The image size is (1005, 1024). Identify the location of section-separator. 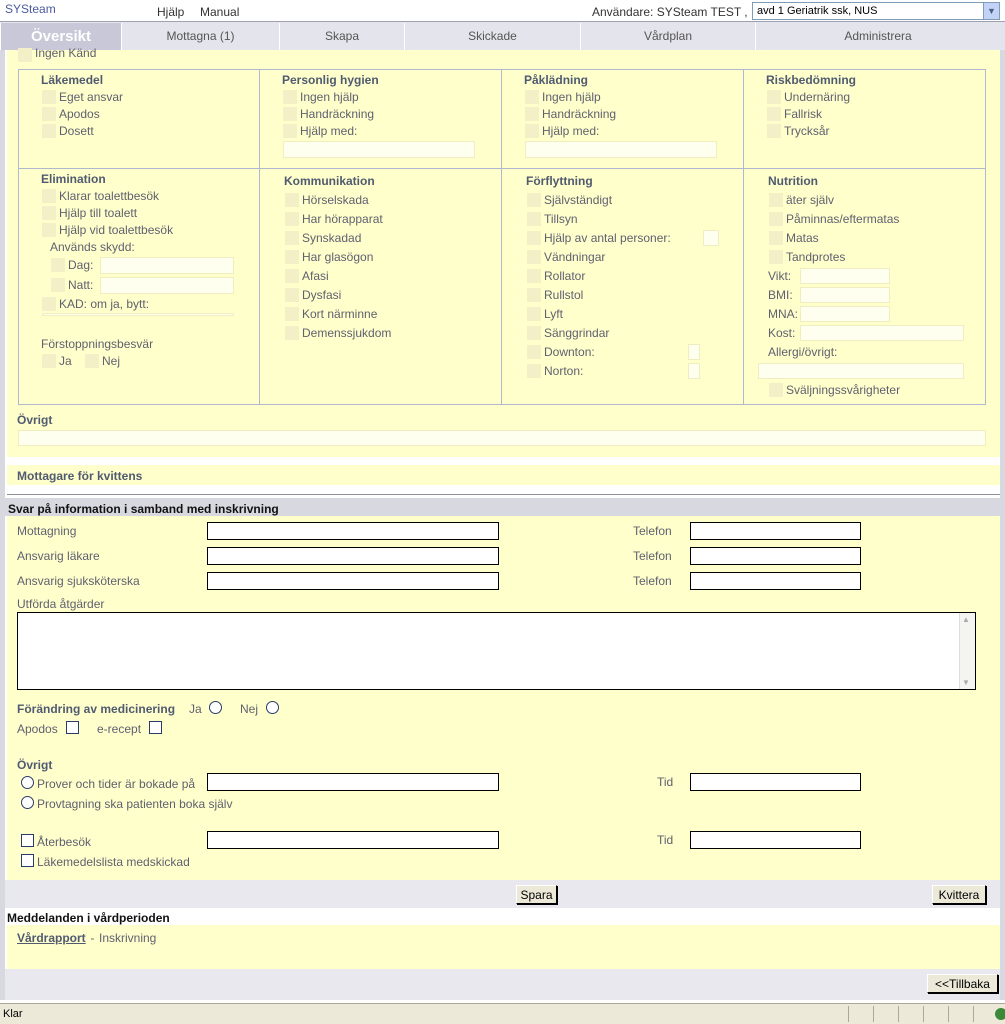
(503, 493).